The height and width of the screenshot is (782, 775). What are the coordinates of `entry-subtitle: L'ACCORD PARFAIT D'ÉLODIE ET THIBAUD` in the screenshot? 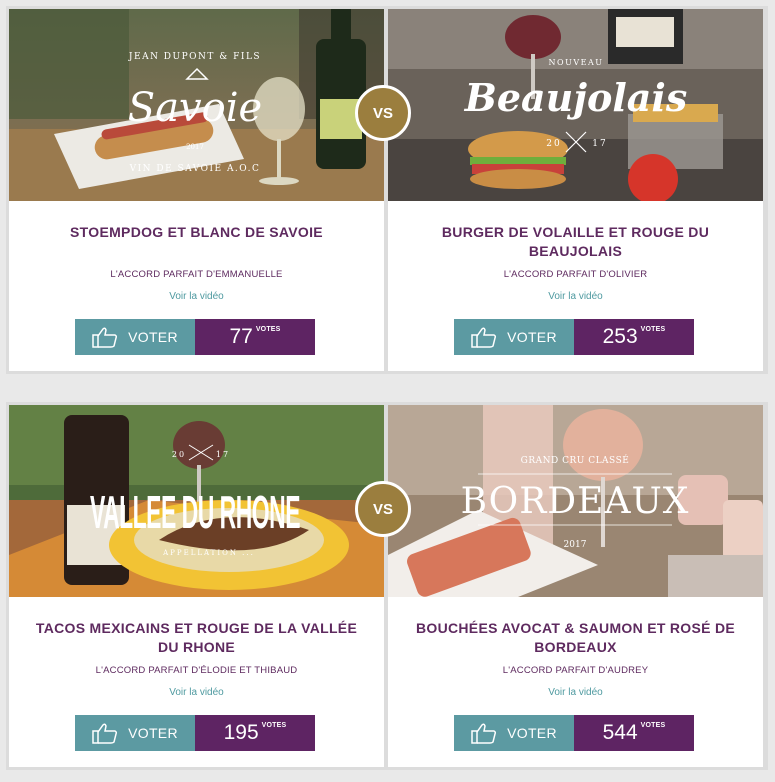 It's located at (196, 670).